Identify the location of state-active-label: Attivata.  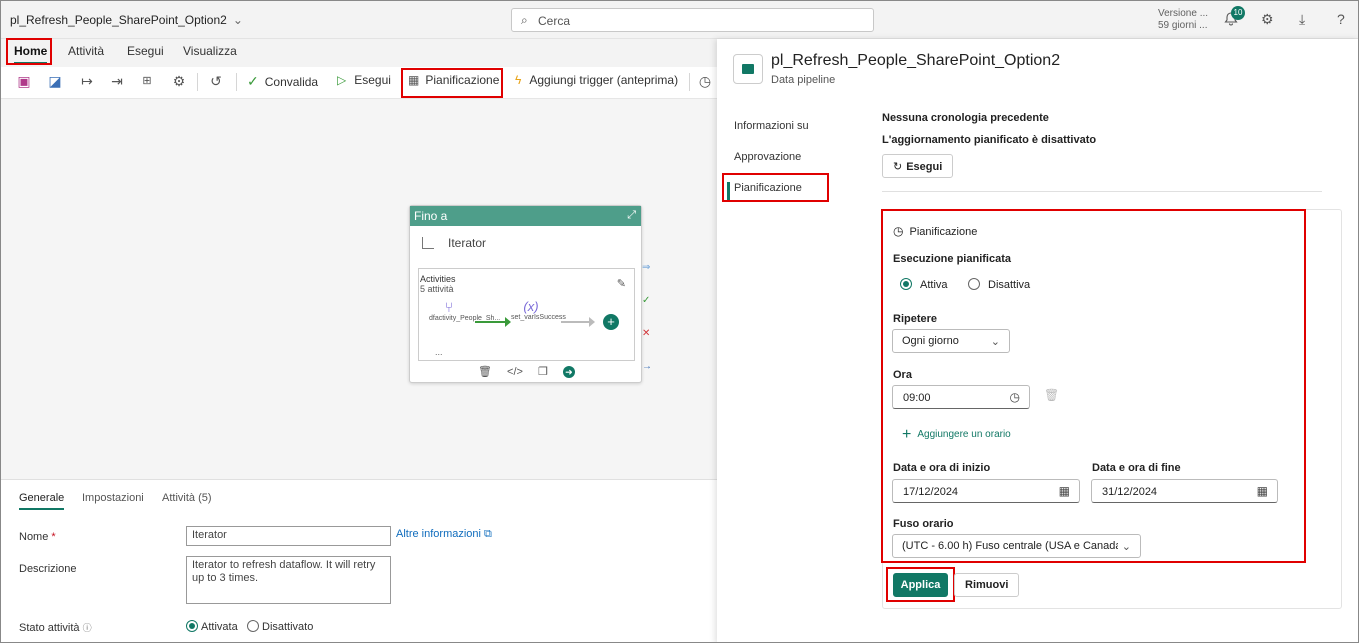
(219, 627).